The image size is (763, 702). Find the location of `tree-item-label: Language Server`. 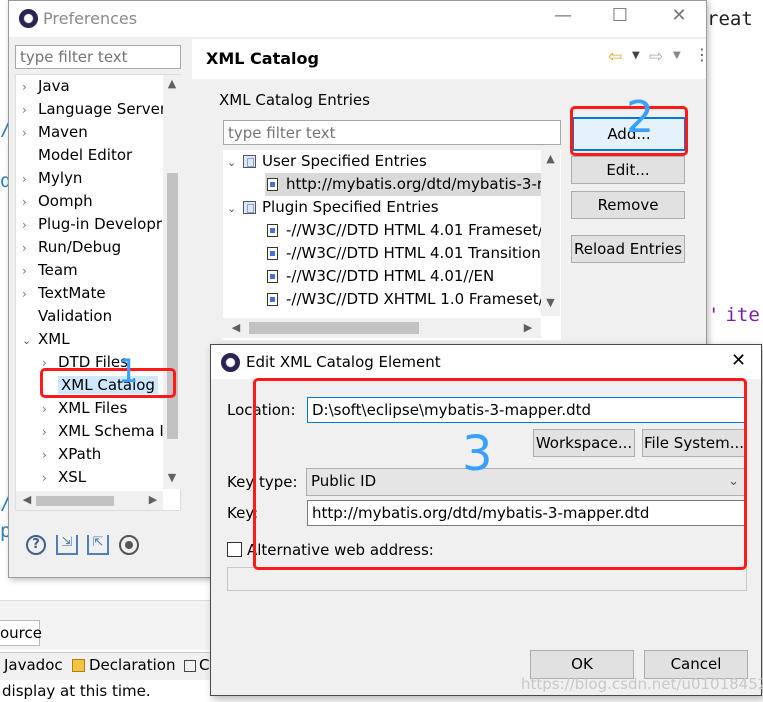

tree-item-label: Language Server is located at coordinates (102, 109).